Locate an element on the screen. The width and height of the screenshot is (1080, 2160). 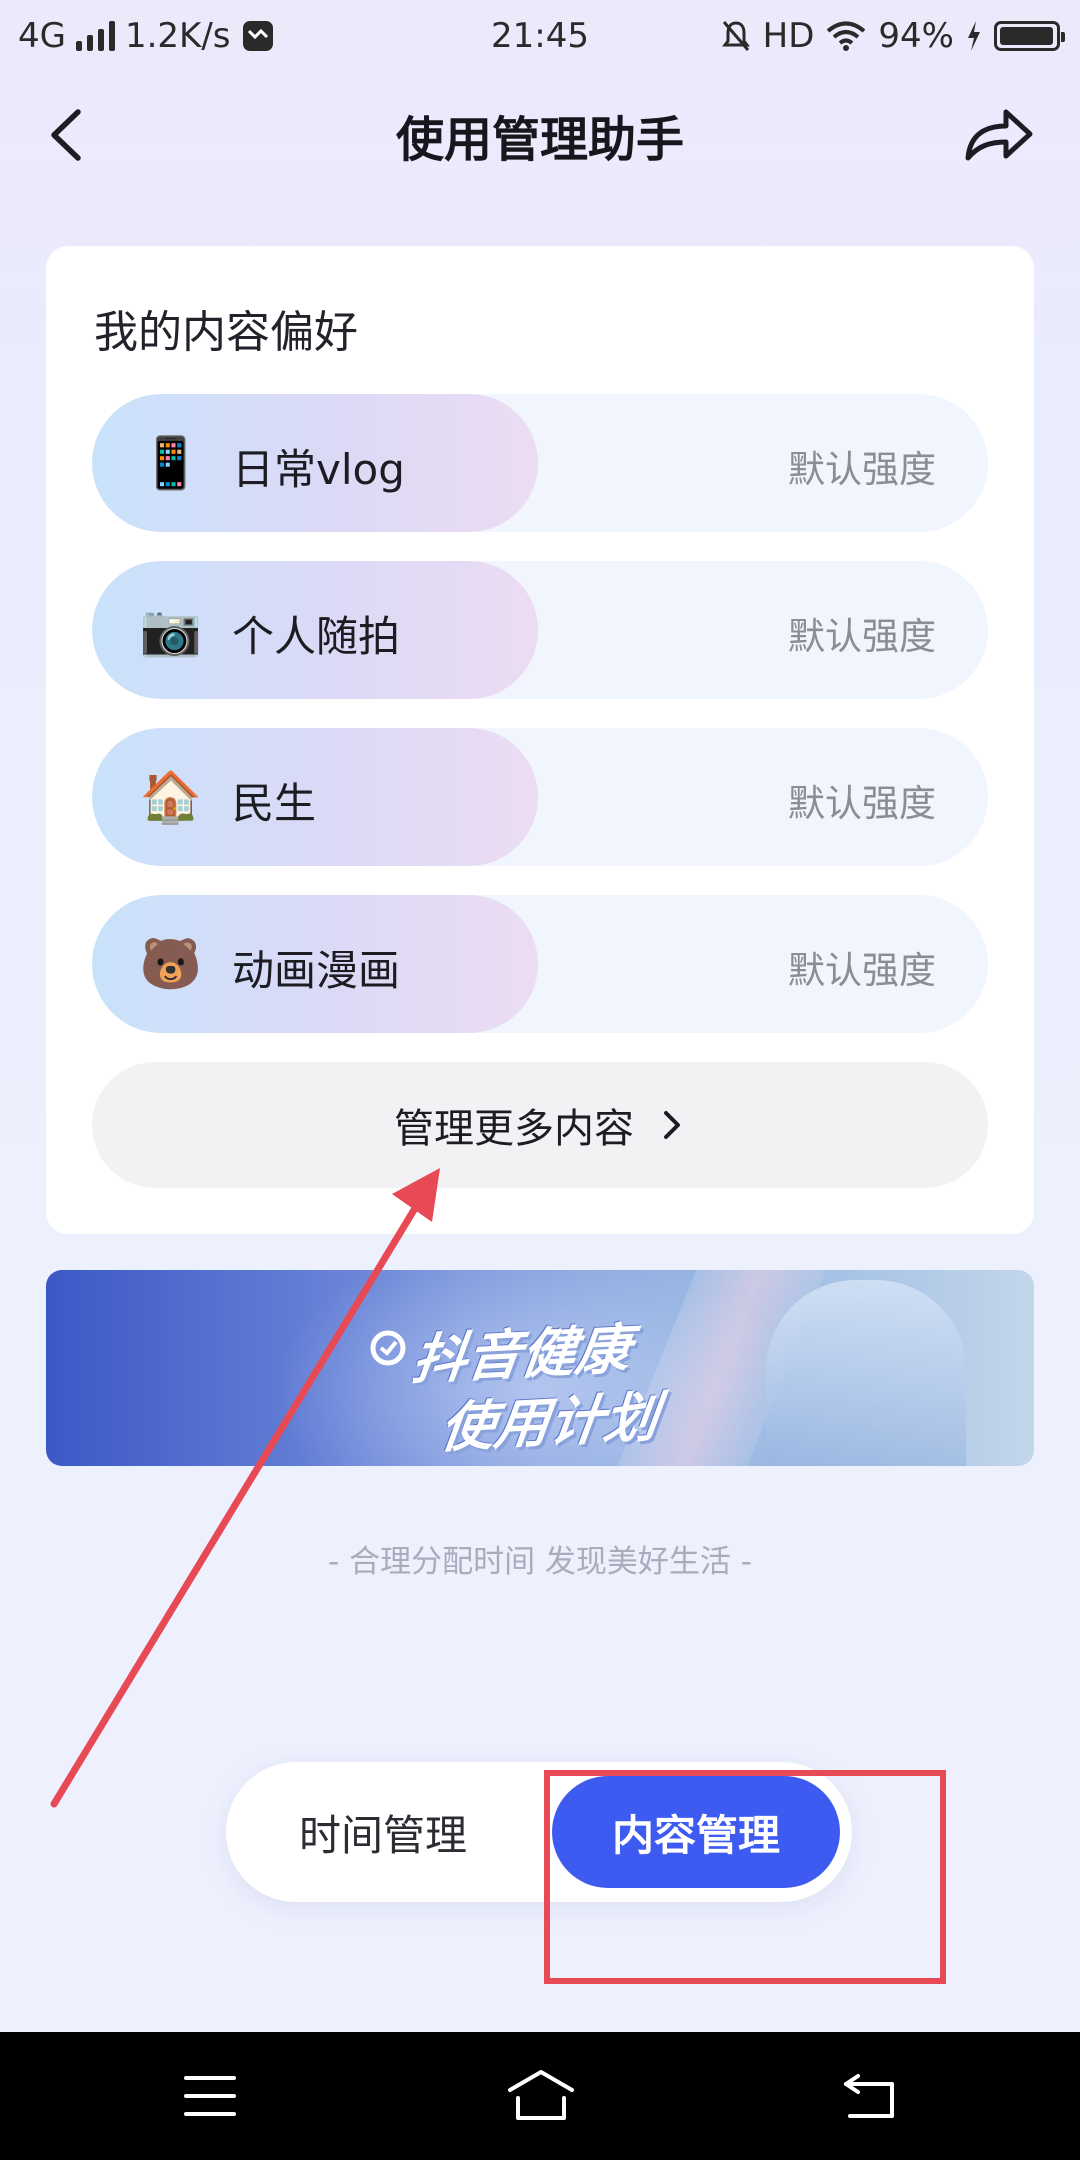
manage-more-button: 管理更多内容 is located at coordinates (540, 1125).